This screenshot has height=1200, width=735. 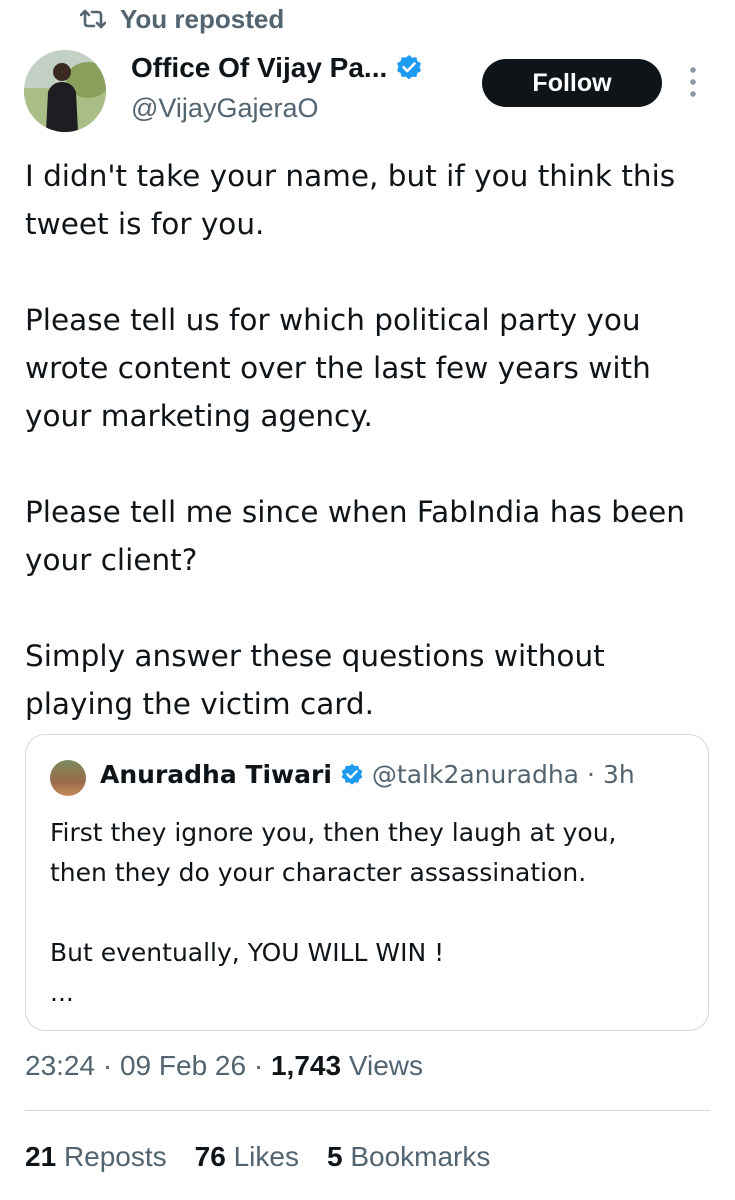 I want to click on quoted-author-avatar, so click(x=68, y=778).